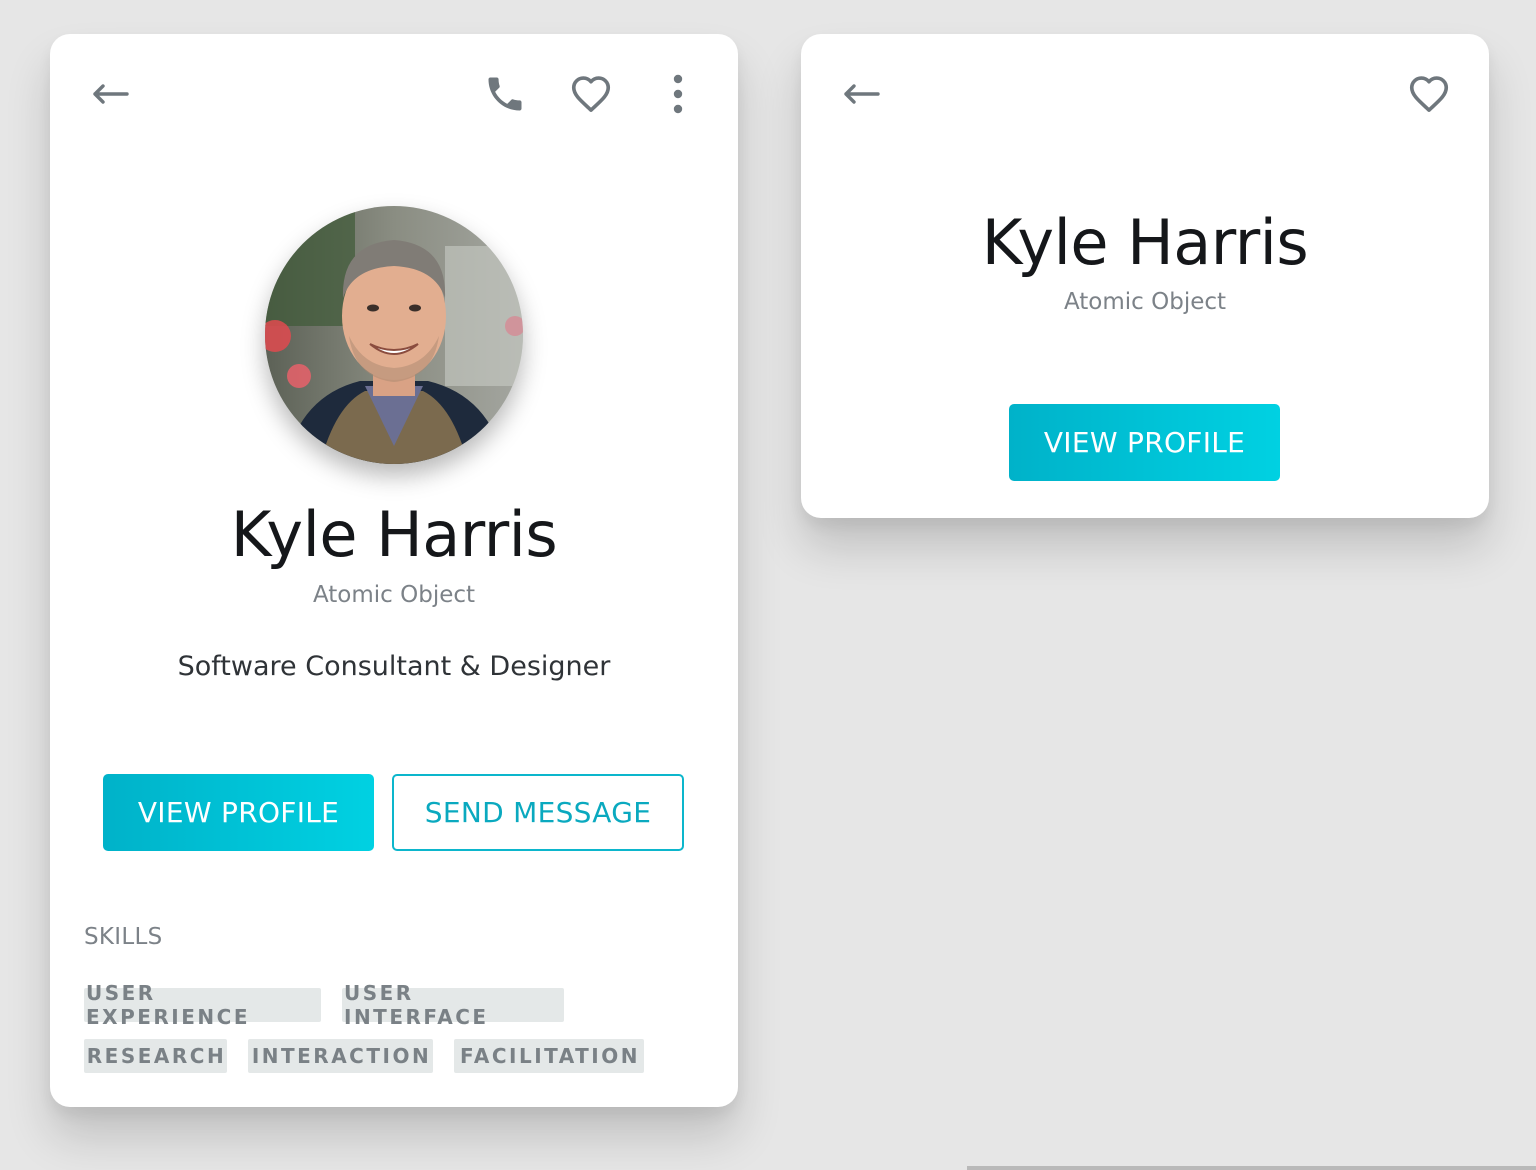 This screenshot has height=1170, width=1536. I want to click on skill-chip: INTERACTION, so click(340, 1056).